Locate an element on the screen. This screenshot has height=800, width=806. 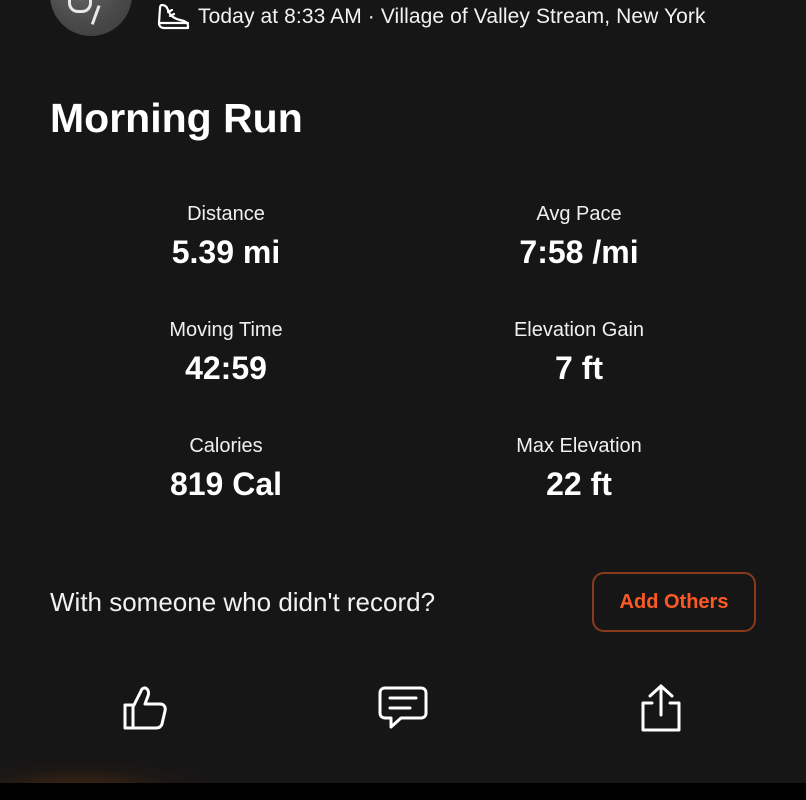
bottom-bar is located at coordinates (403, 791).